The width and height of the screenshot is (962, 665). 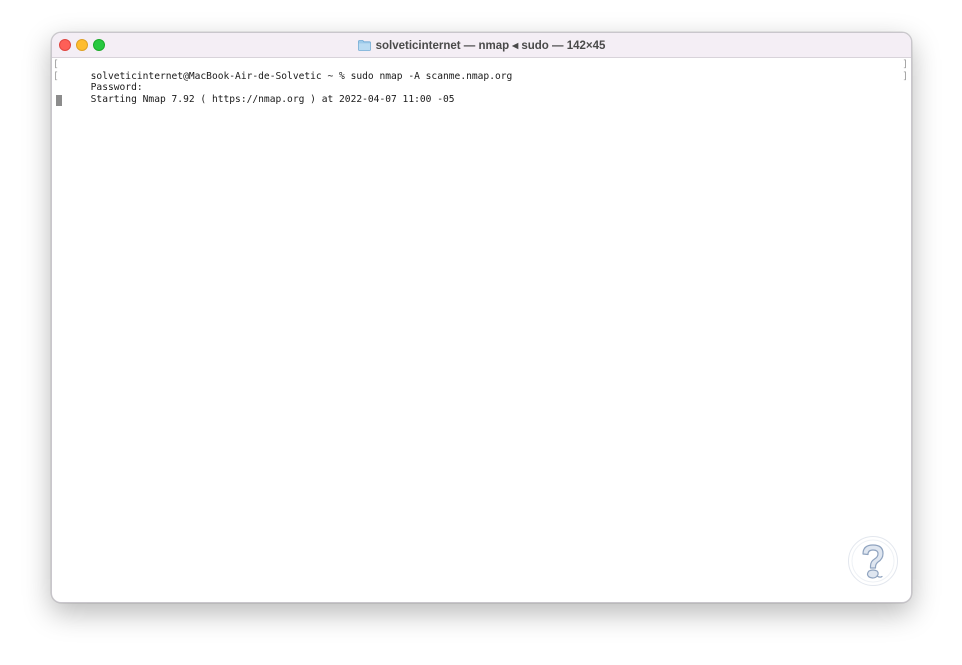 I want to click on title-bar: solveticinternet — nmap ◂ sudo — 142×45, so click(x=481, y=45).